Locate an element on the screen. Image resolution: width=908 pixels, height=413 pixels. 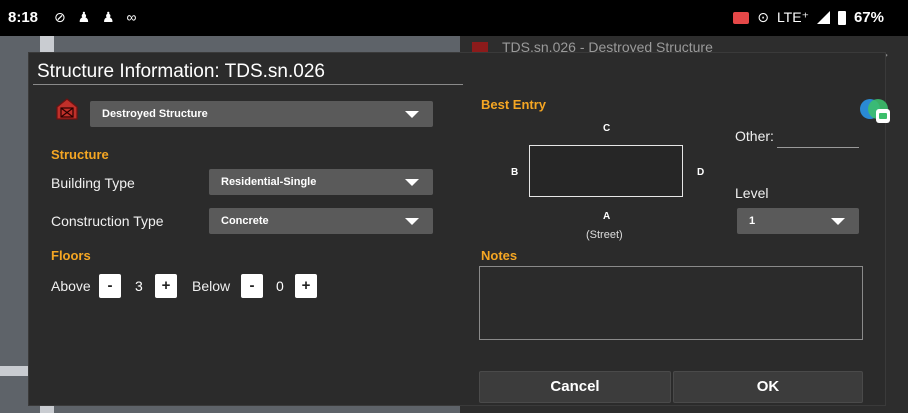
construction-type-select: Concrete is located at coordinates (321, 221).